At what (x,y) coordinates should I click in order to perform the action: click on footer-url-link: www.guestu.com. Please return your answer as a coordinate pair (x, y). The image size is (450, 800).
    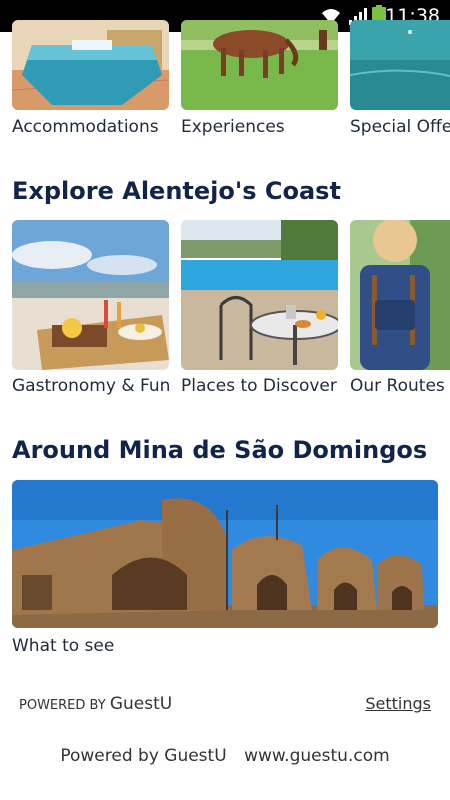
    Looking at the image, I should click on (317, 756).